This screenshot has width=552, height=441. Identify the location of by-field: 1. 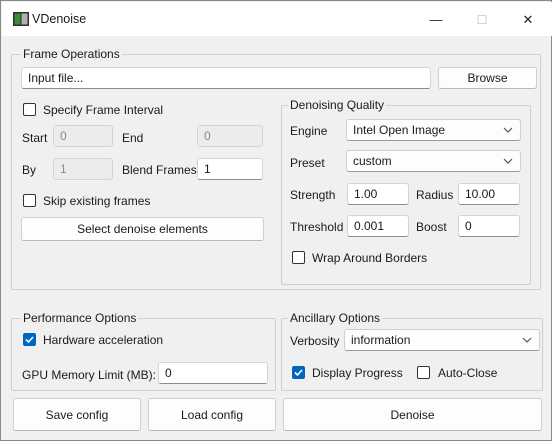
(83, 169).